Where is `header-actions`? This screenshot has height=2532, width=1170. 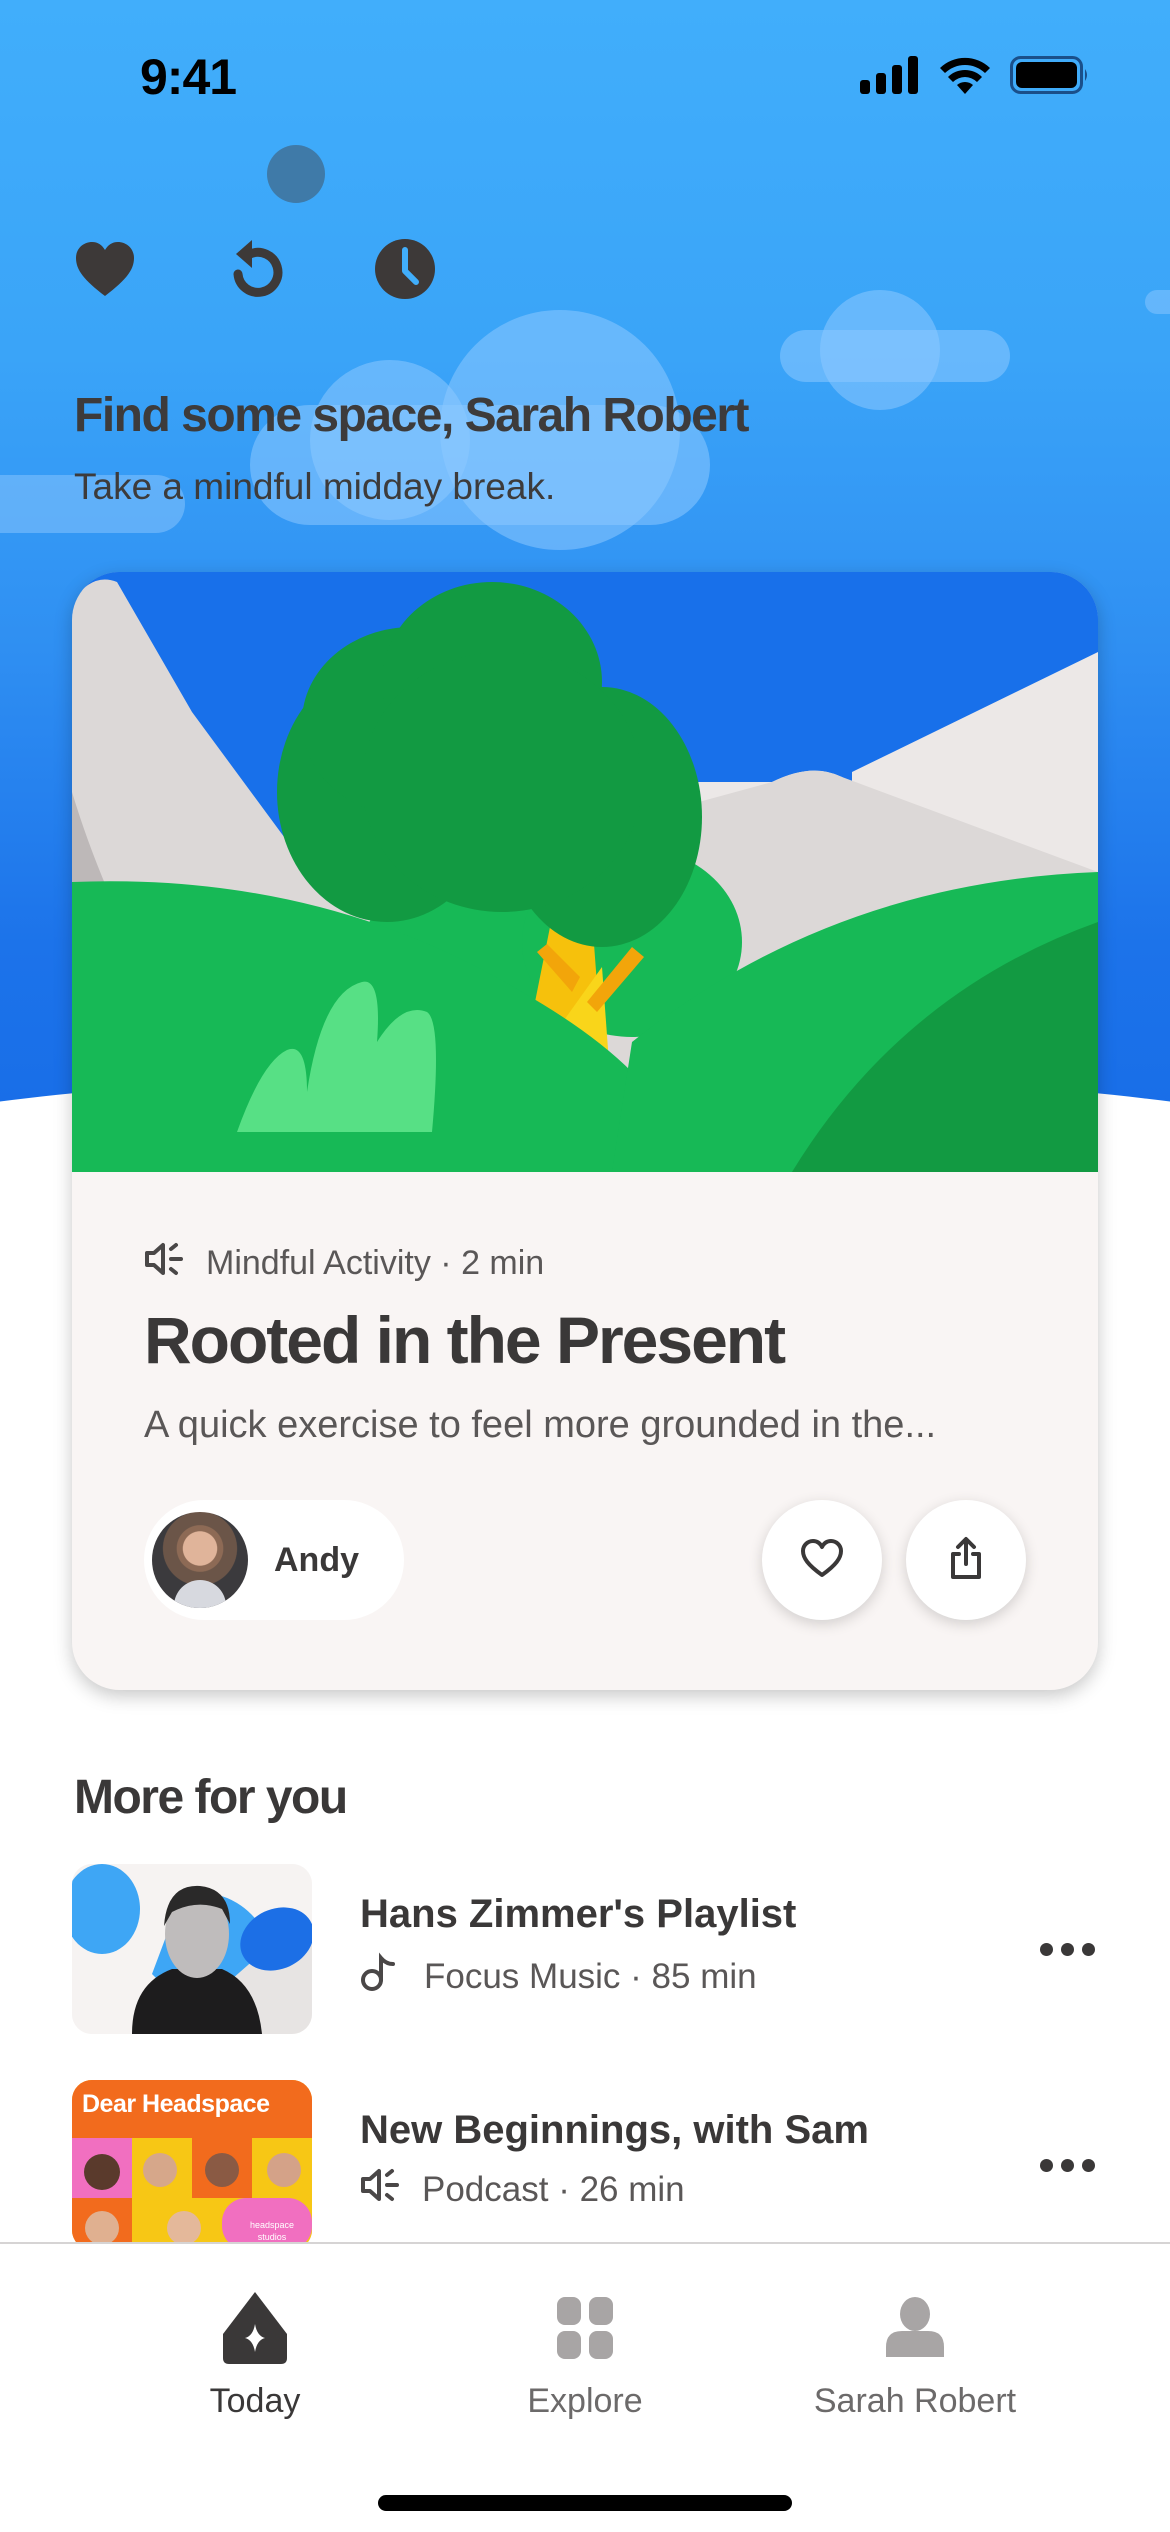 header-actions is located at coordinates (255, 269).